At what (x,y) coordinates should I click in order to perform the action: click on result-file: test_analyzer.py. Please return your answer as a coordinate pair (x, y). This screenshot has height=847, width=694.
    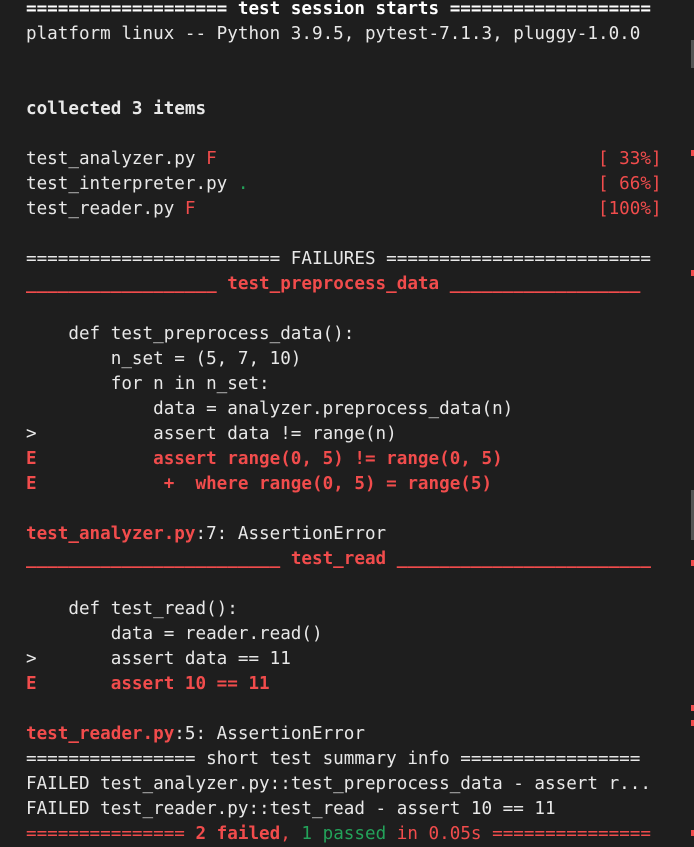
    Looking at the image, I should click on (111, 159).